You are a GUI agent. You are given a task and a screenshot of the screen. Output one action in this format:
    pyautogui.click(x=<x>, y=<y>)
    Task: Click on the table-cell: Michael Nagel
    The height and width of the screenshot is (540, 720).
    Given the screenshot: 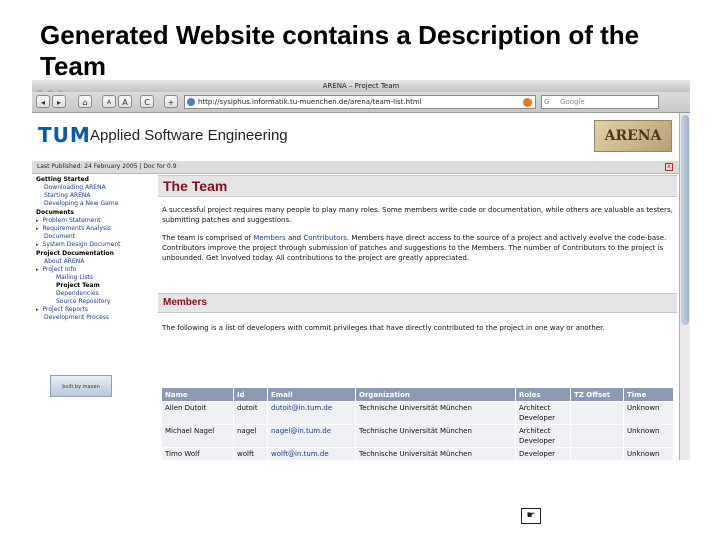 What is the action you would take?
    pyautogui.click(x=197, y=436)
    